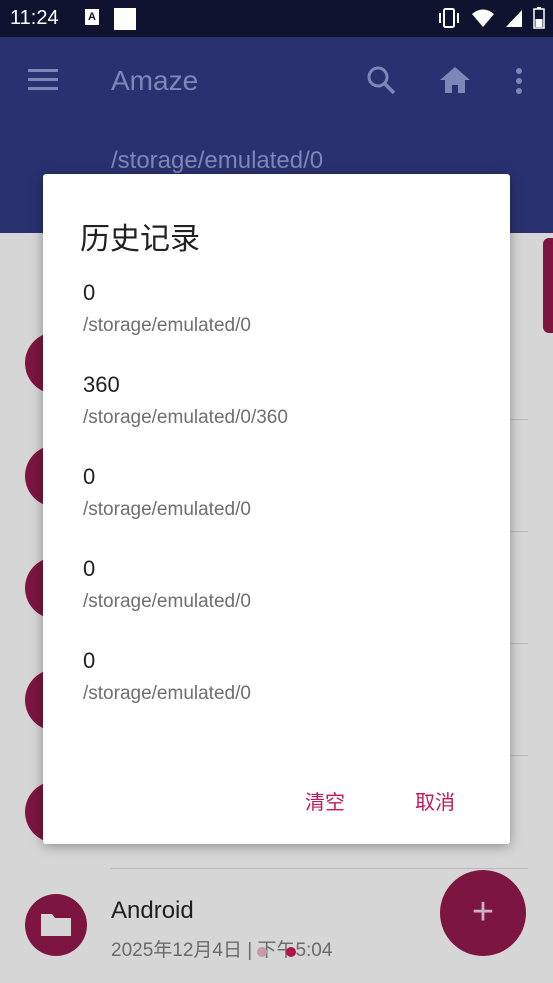 The width and height of the screenshot is (553, 983). Describe the element at coordinates (483, 913) in the screenshot. I see `add-fab-button: +` at that location.